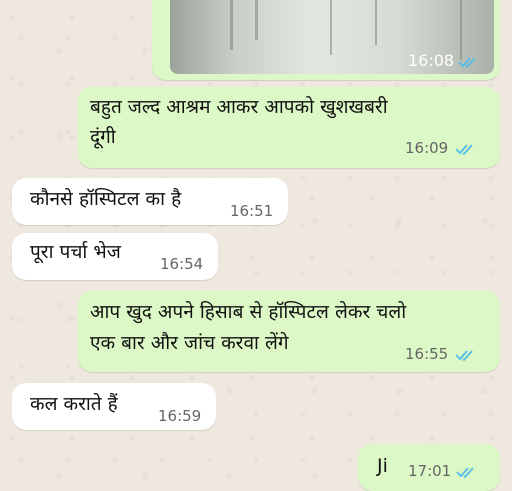 This screenshot has width=512, height=491. Describe the element at coordinates (427, 148) in the screenshot. I see `message-time: 16:09` at that location.